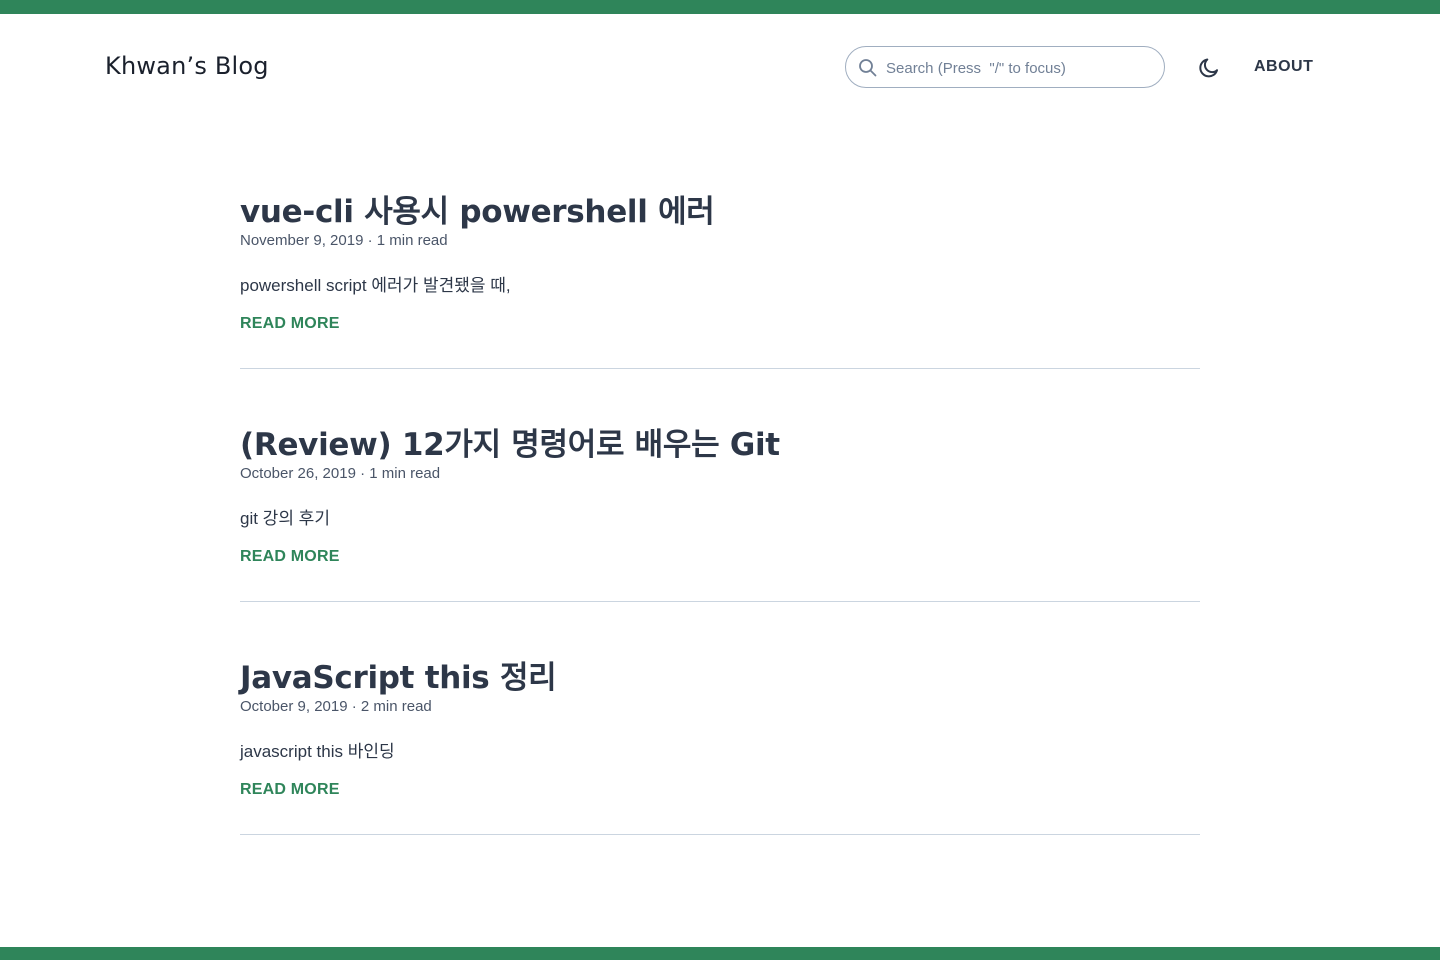  Describe the element at coordinates (720, 7) in the screenshot. I see `top-accent-bar` at that location.